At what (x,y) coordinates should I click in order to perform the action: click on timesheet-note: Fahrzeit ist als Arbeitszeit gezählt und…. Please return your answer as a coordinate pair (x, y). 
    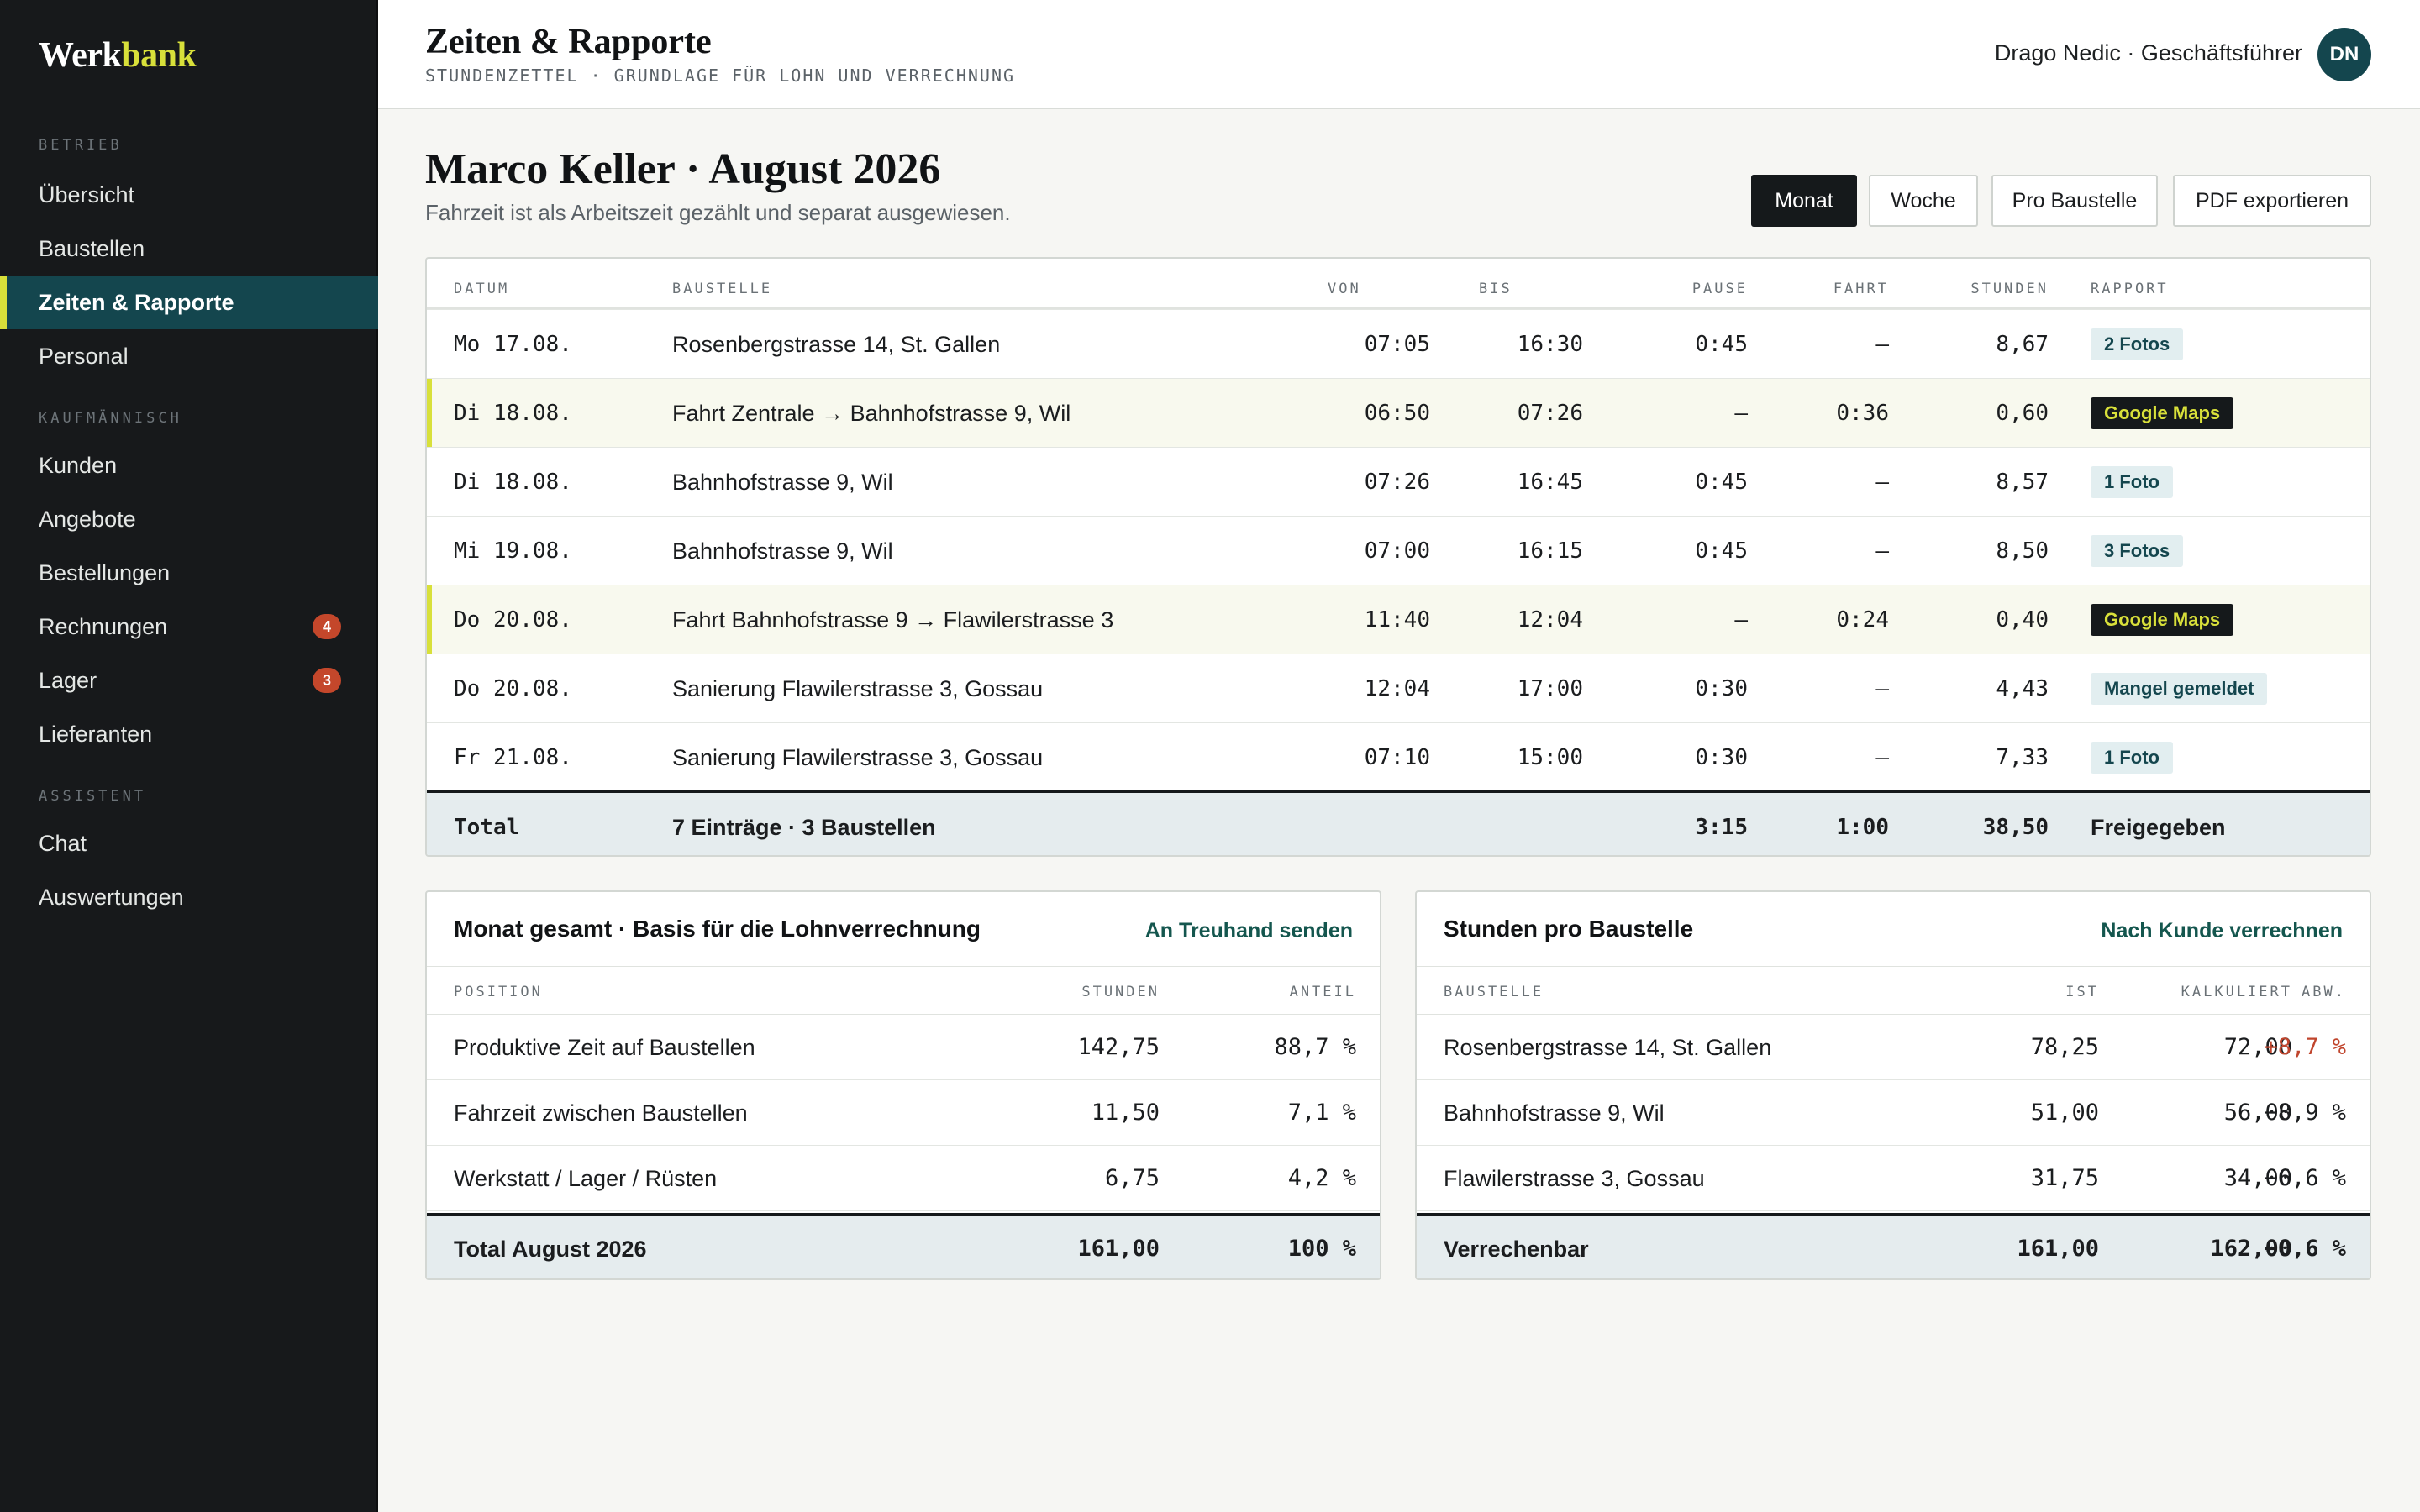
    Looking at the image, I should click on (718, 212).